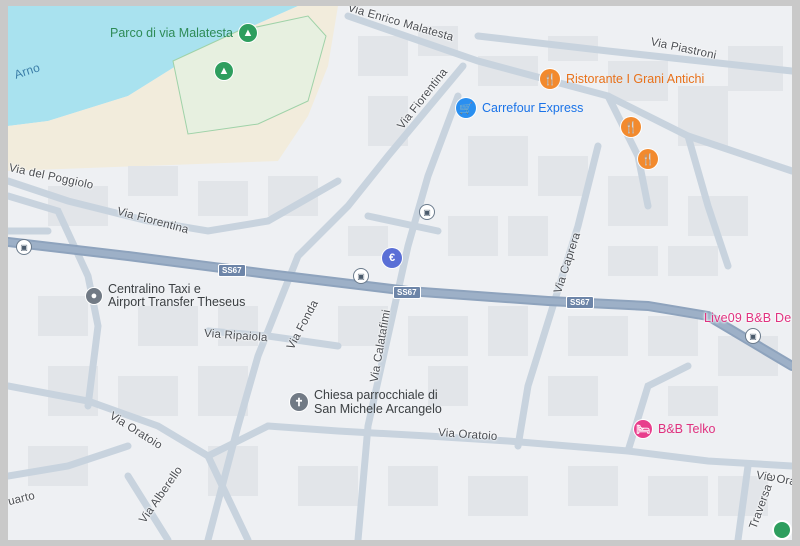  I want to click on park-label: Parco di via Malatesta, so click(171, 33).